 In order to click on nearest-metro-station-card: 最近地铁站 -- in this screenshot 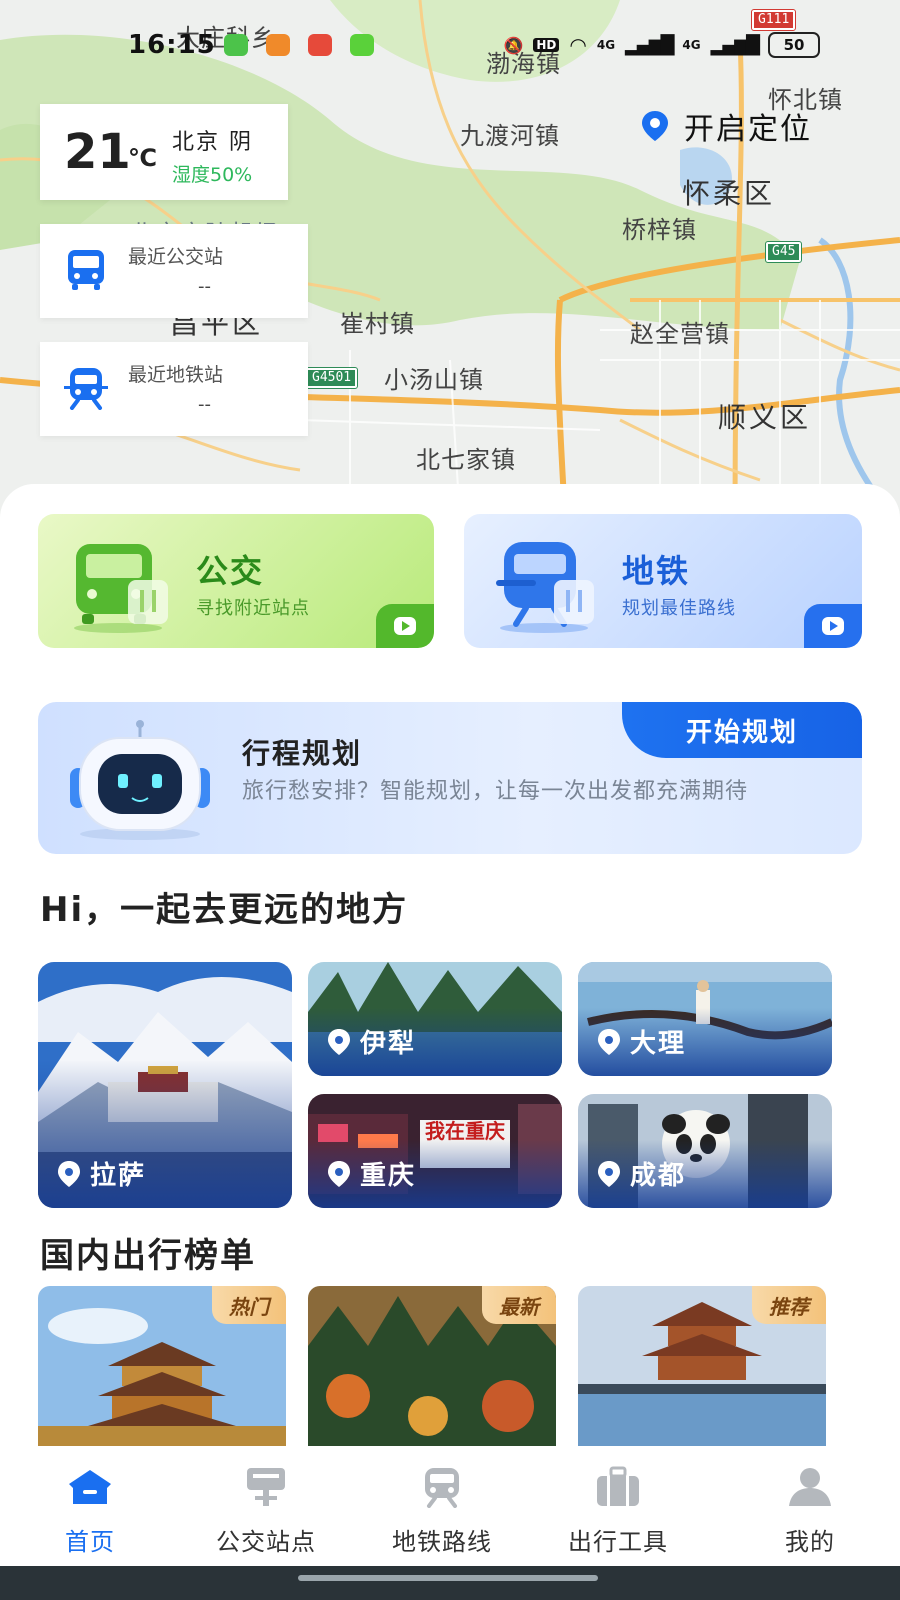, I will do `click(174, 389)`.